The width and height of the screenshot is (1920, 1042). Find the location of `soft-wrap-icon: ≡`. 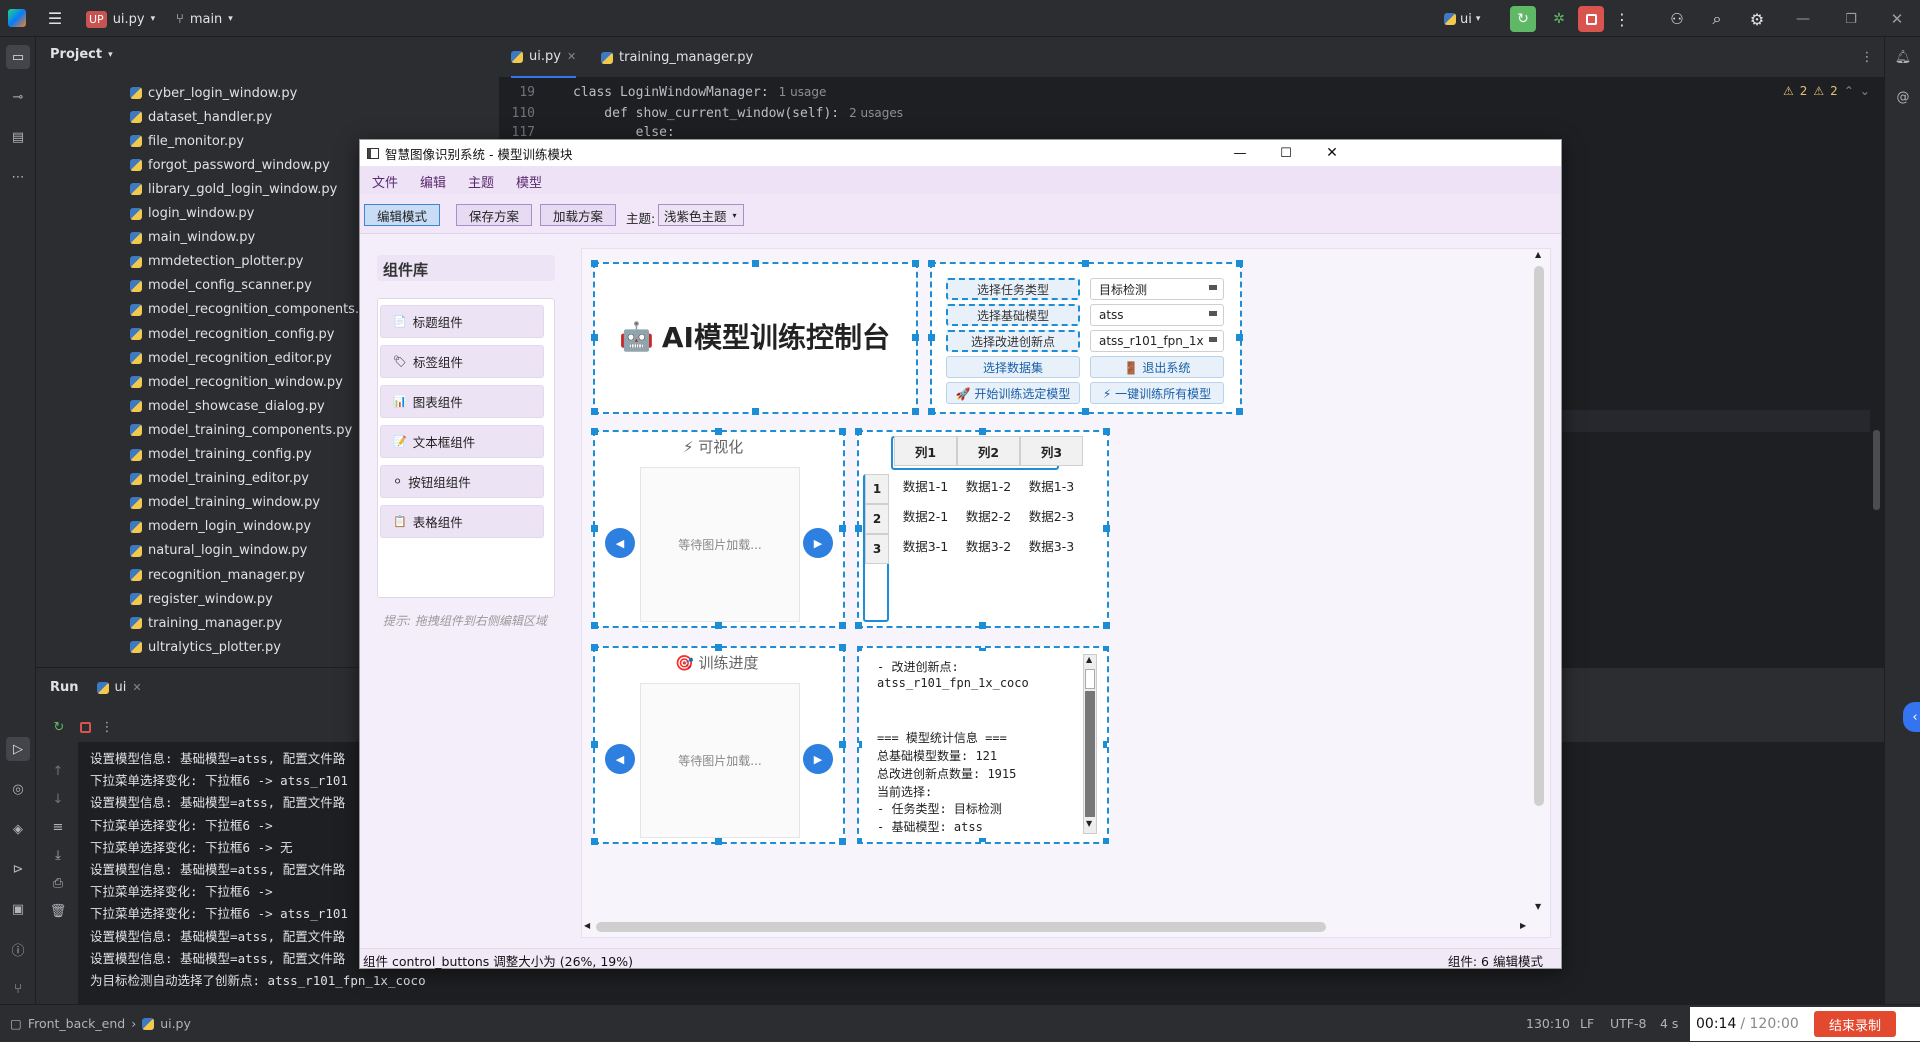

soft-wrap-icon: ≡ is located at coordinates (58, 827).